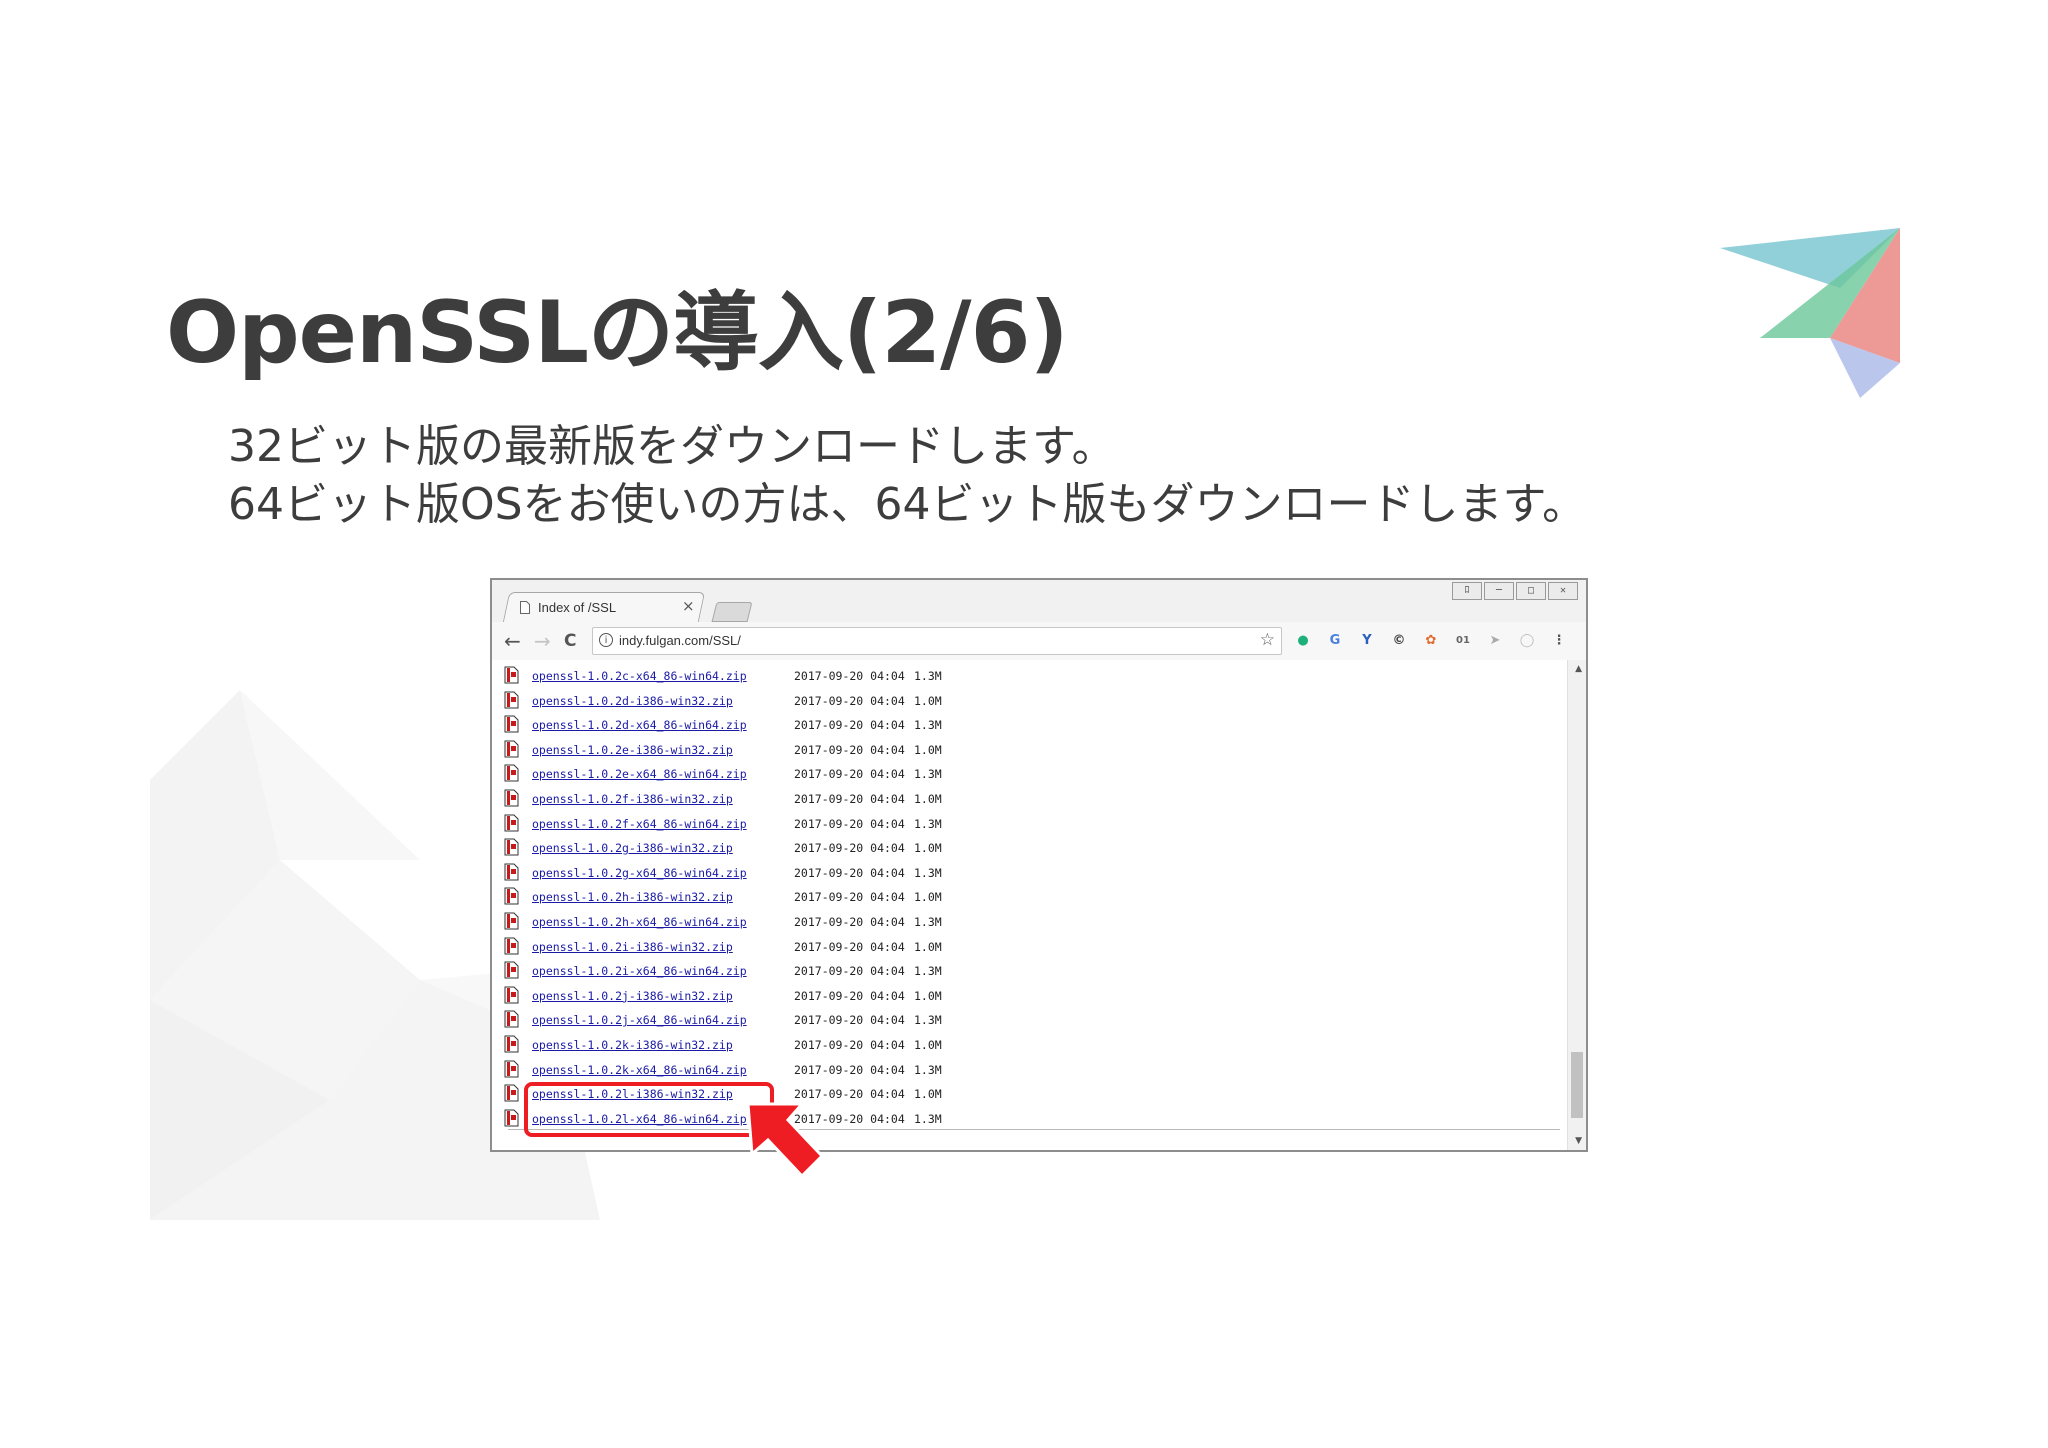  I want to click on slide-title: OpenSSLの導入(2/6), so click(617, 333).